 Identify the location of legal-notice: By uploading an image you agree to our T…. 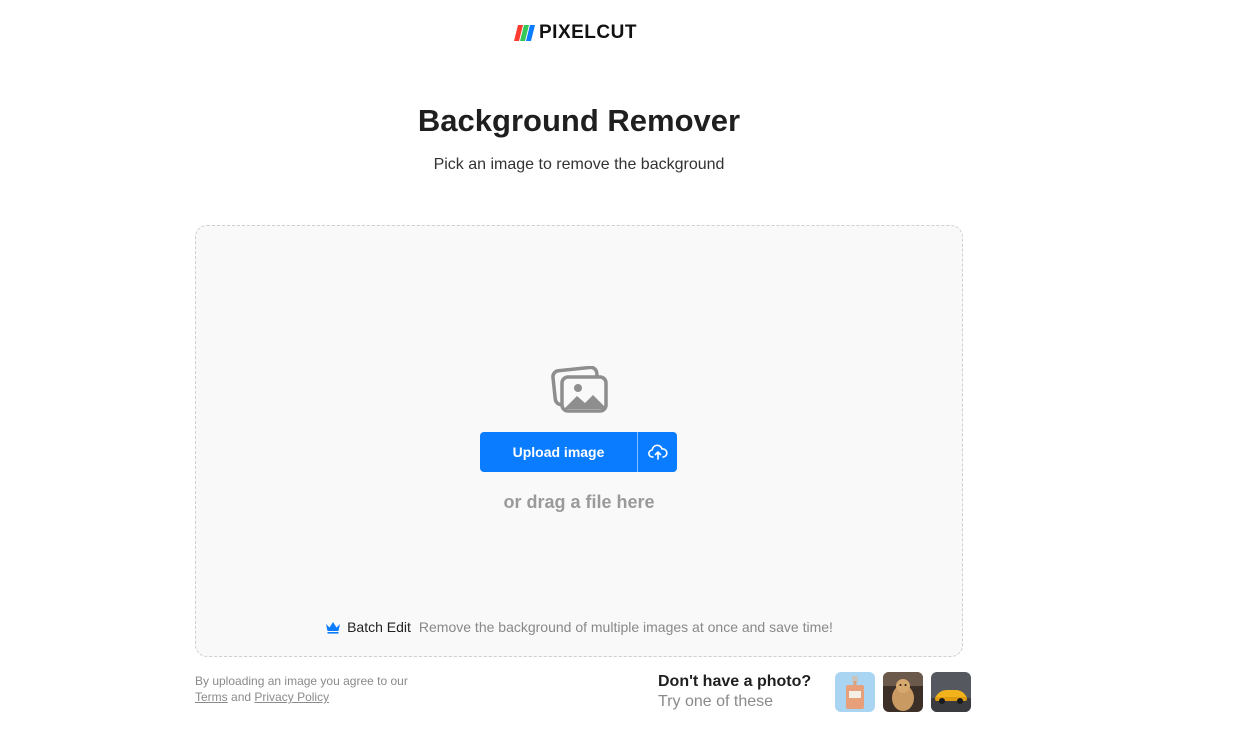
(301, 689).